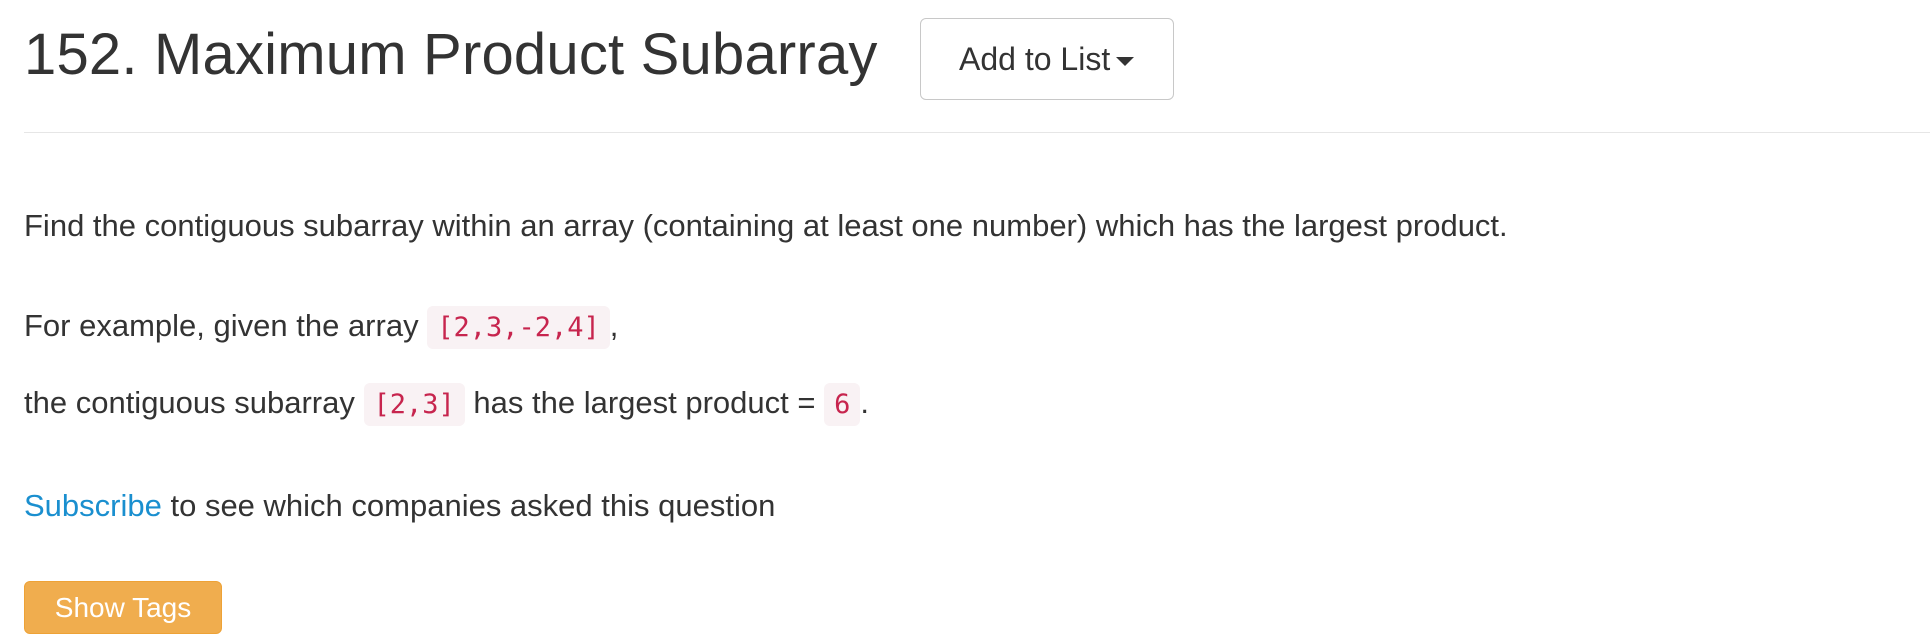  I want to click on example-input-prefix: For example, given the array, so click(226, 325).